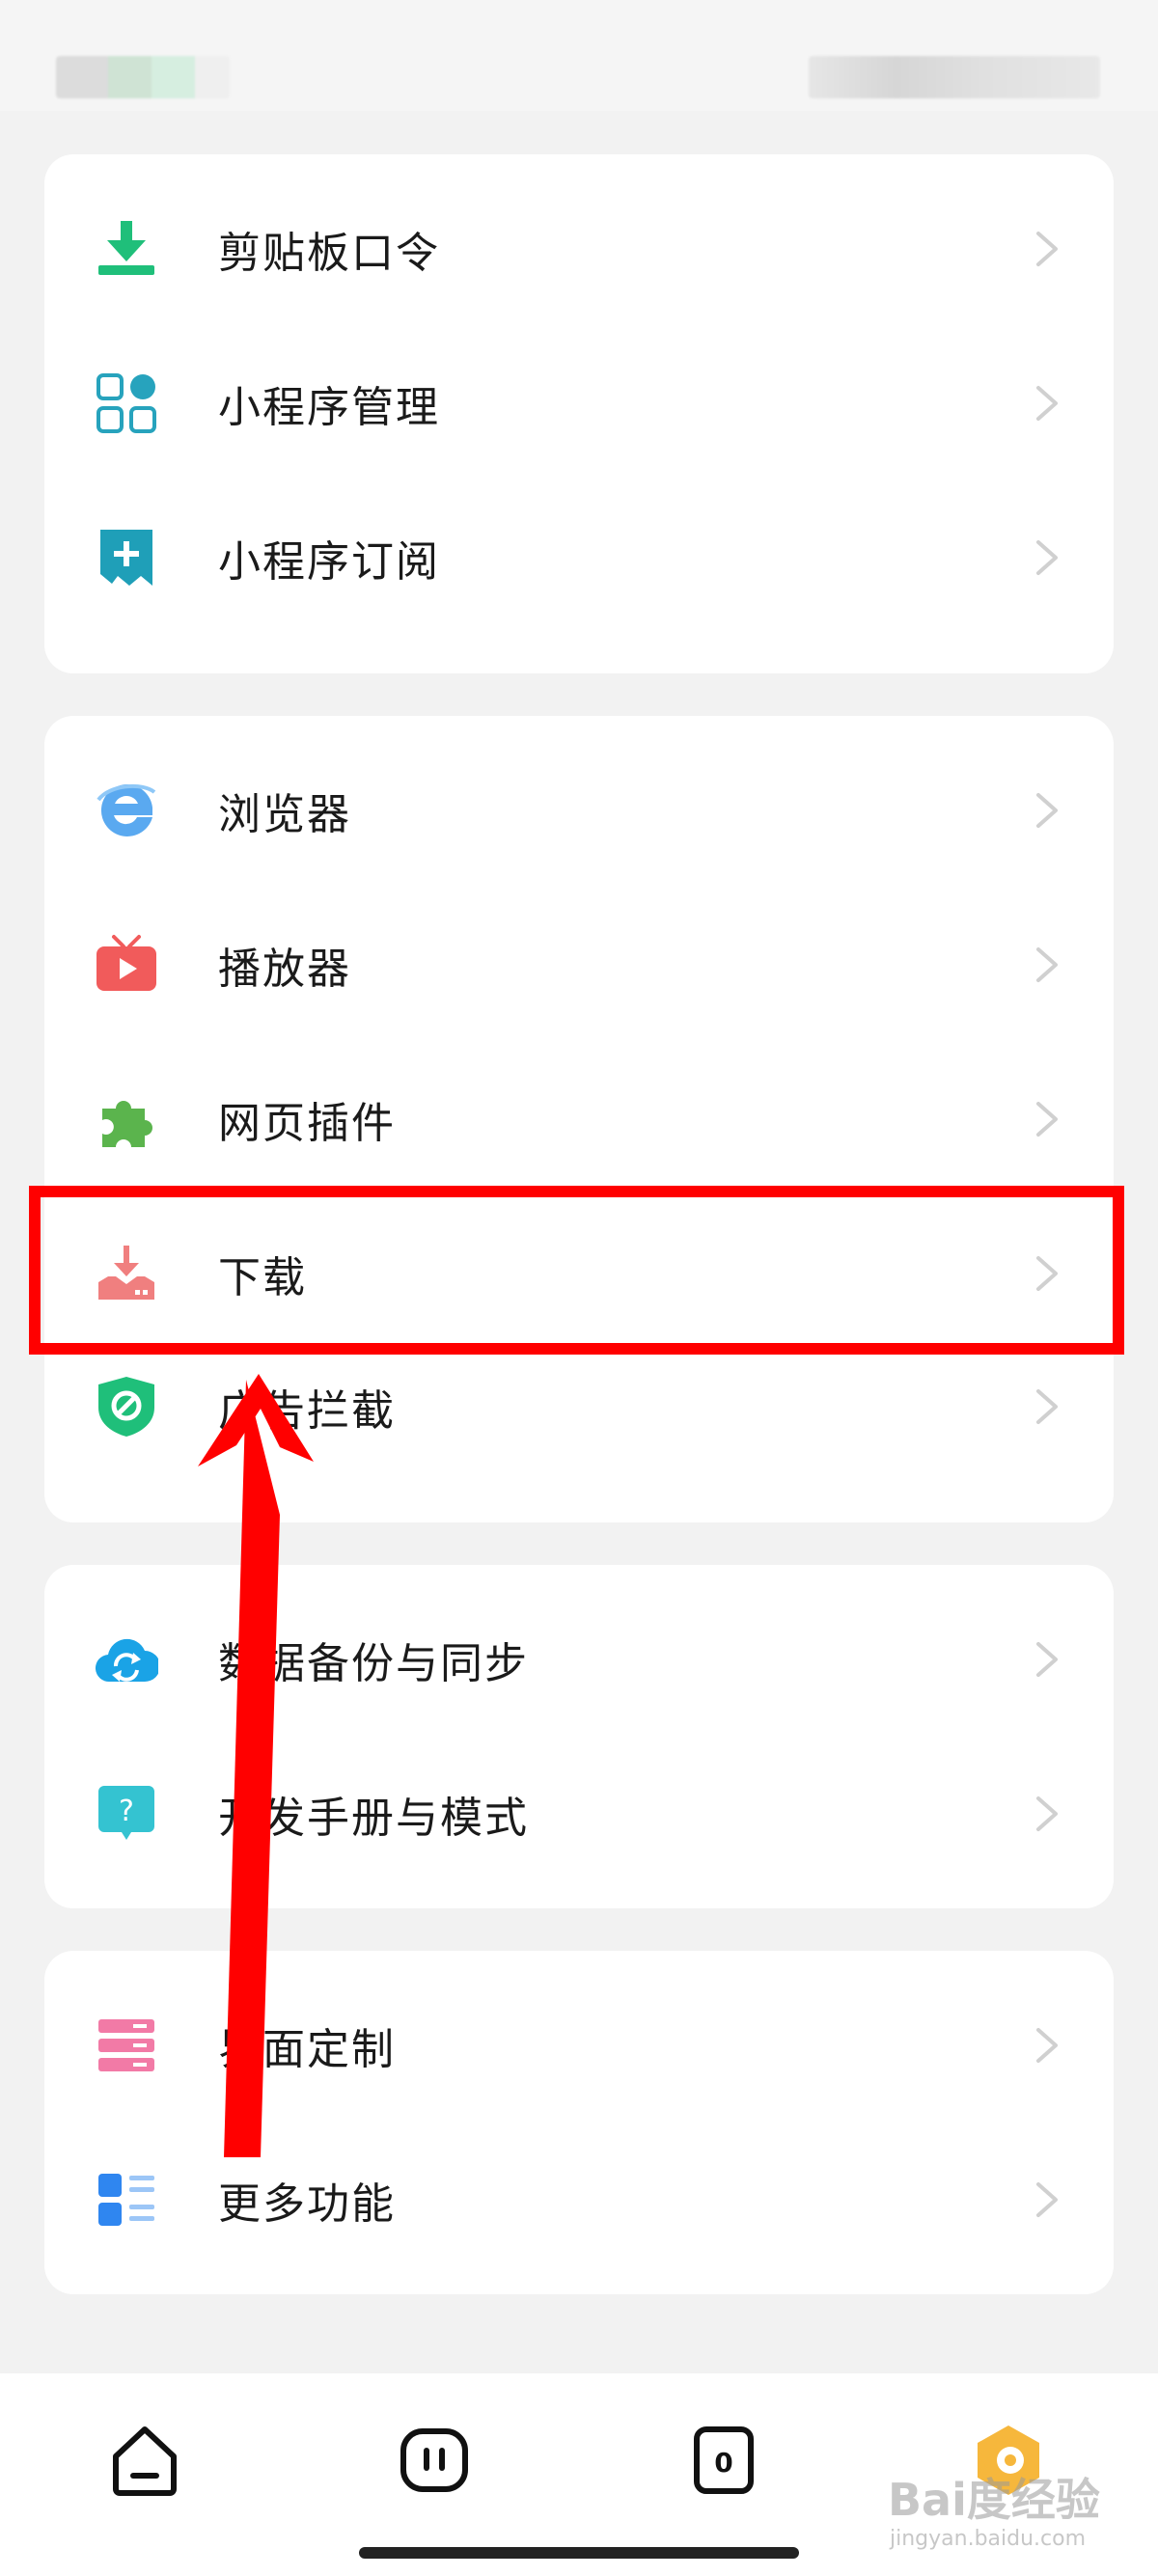 Image resolution: width=1158 pixels, height=2576 pixels. I want to click on status-bar, so click(579, 56).